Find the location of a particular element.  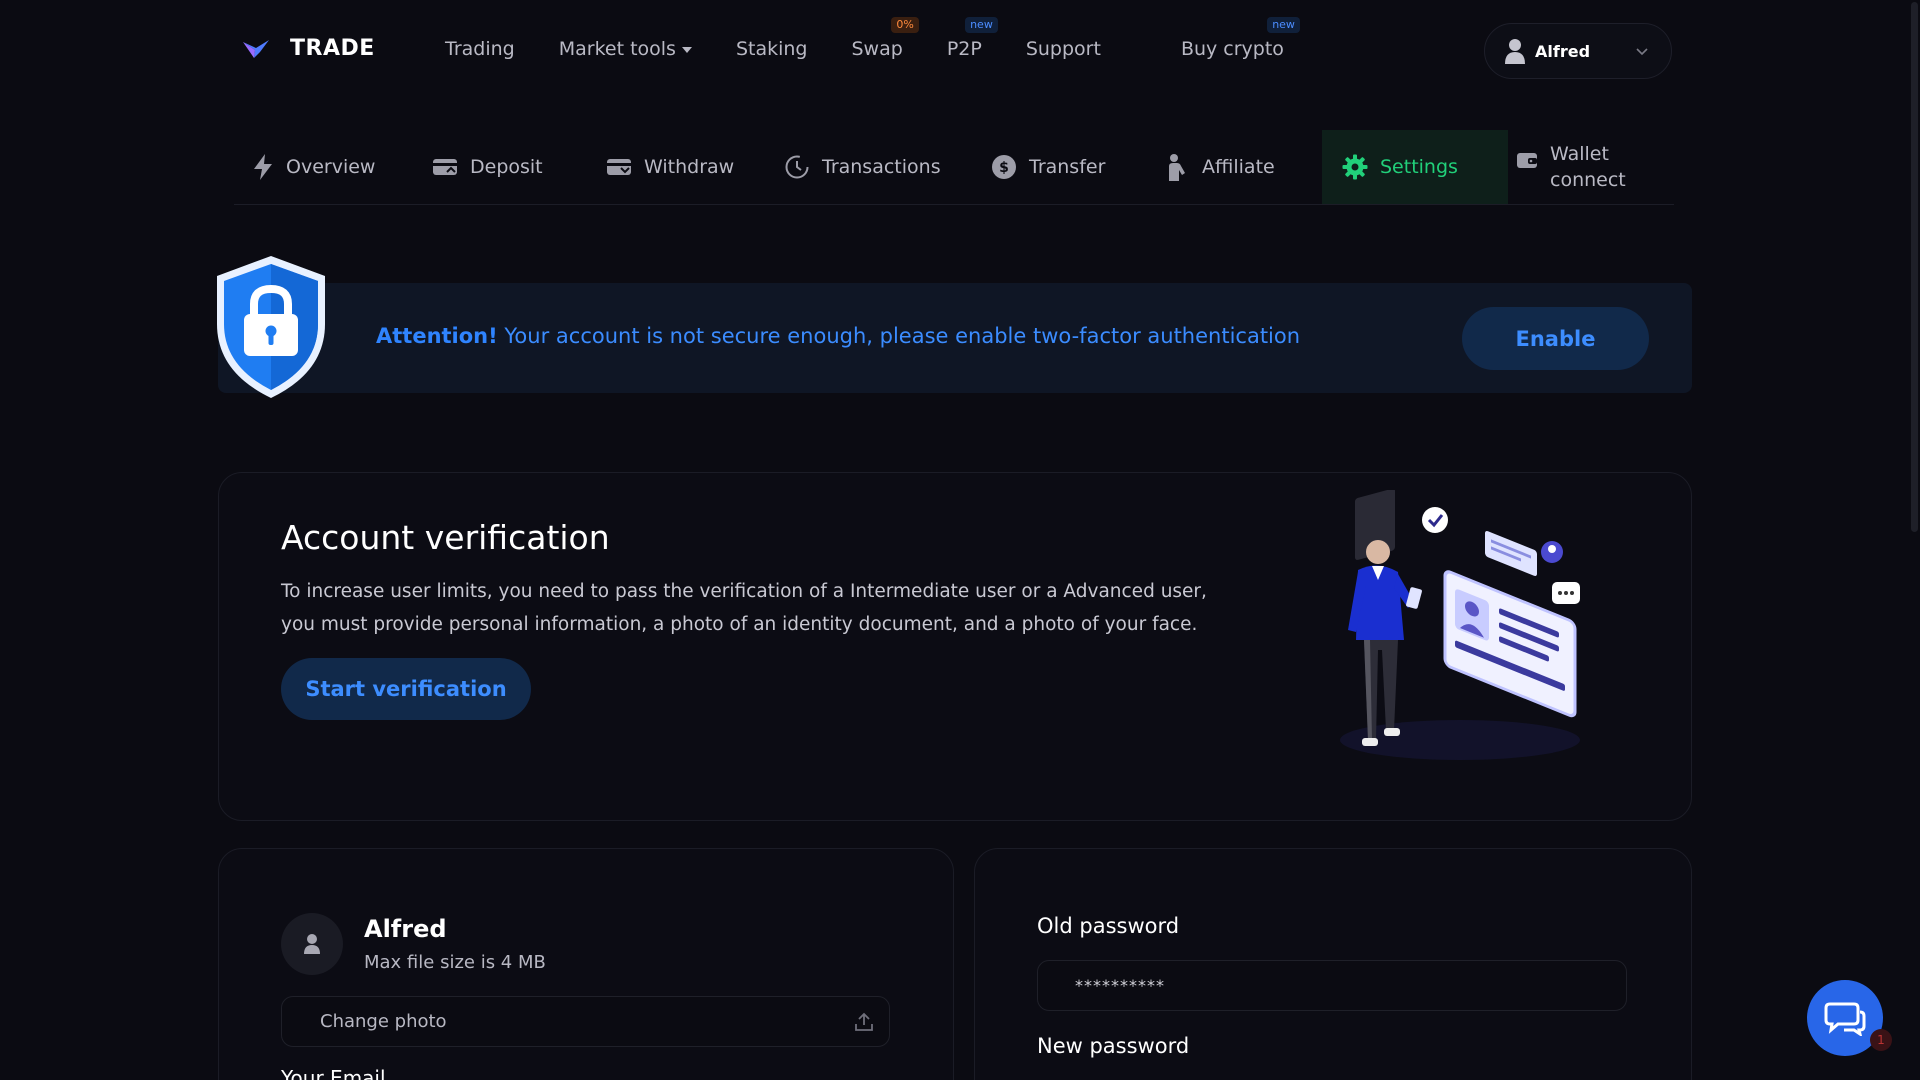

new-password-label: New password is located at coordinates (1113, 1046).